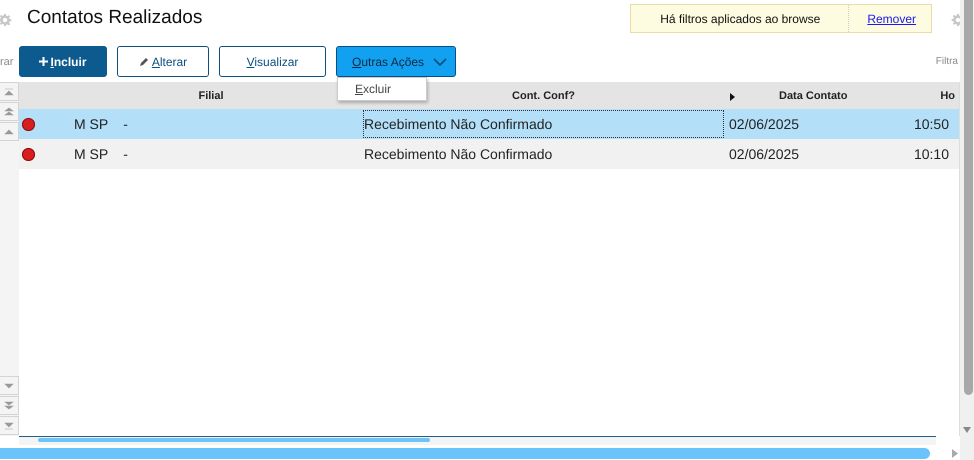 The height and width of the screenshot is (460, 974). What do you see at coordinates (272, 61) in the screenshot?
I see `view-button: Visualizar` at bounding box center [272, 61].